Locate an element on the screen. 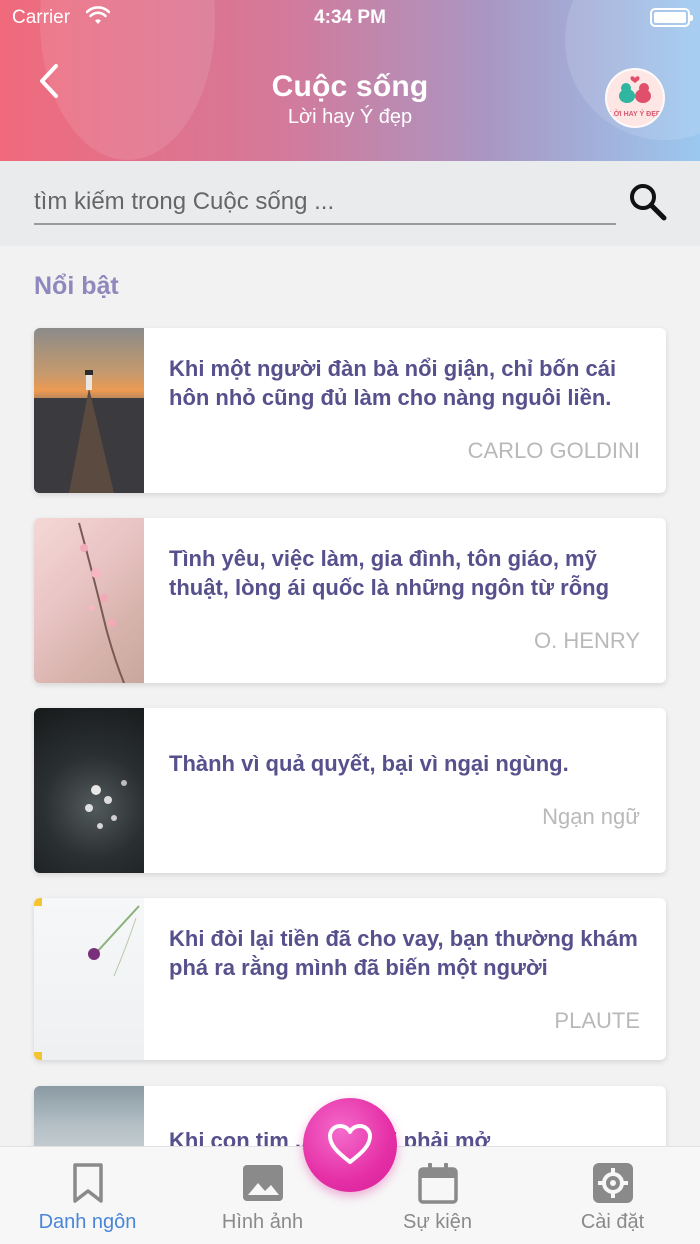  tab-label: Hình ảnh is located at coordinates (262, 1222).